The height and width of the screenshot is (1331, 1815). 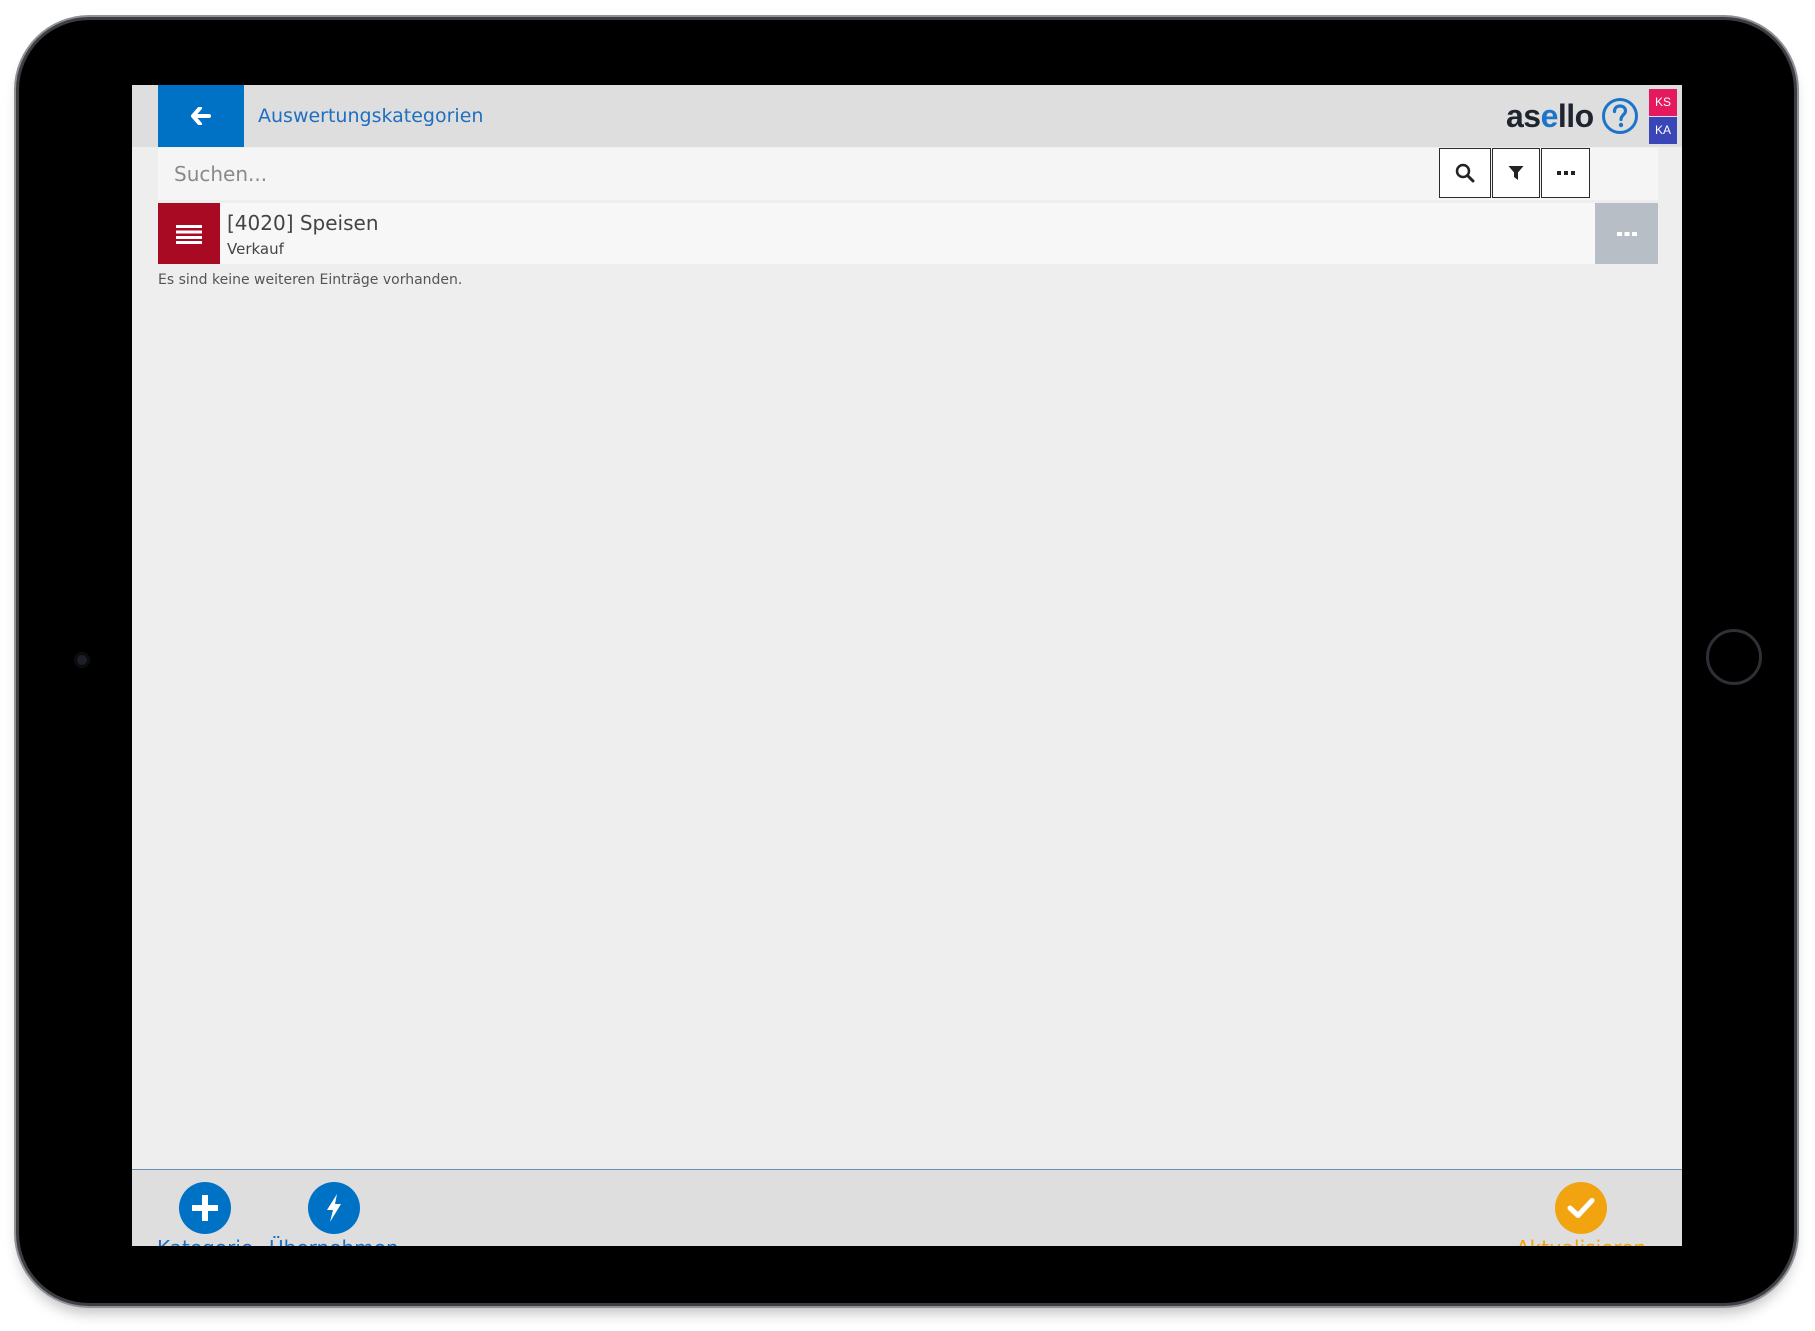 What do you see at coordinates (798, 174) in the screenshot?
I see `search-input` at bounding box center [798, 174].